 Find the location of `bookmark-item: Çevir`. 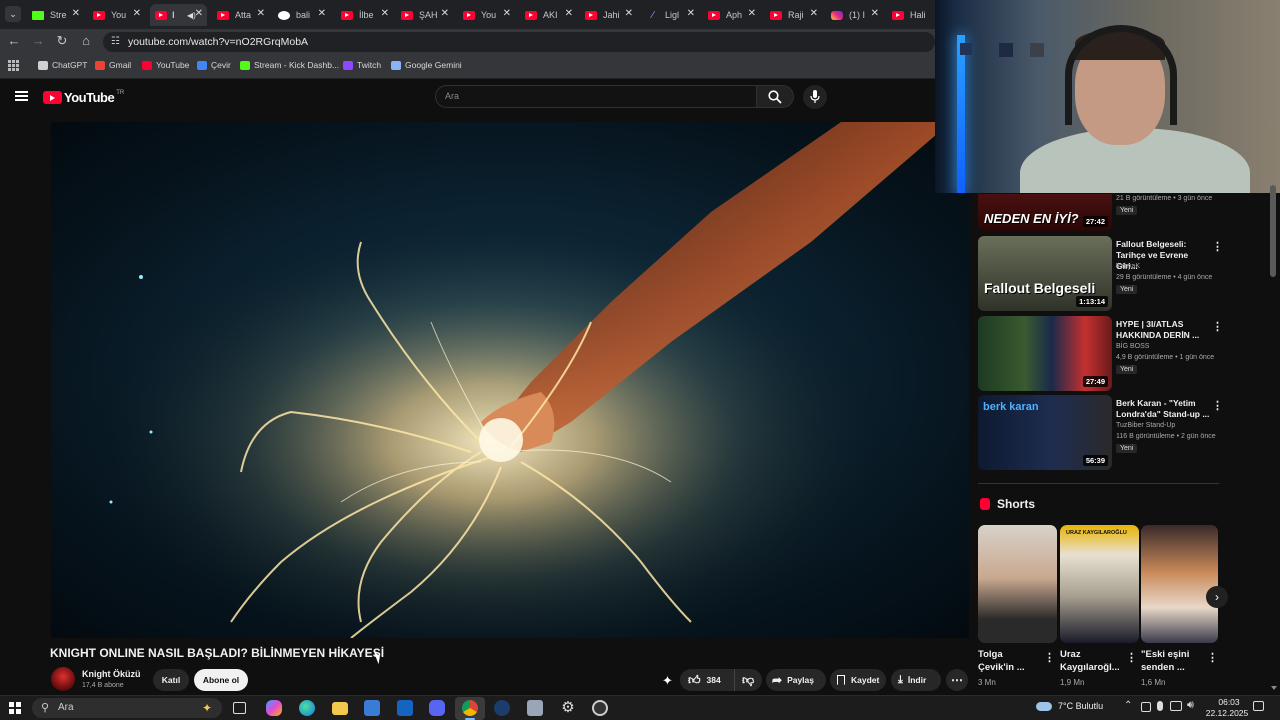

bookmark-item: Çevir is located at coordinates (214, 65).